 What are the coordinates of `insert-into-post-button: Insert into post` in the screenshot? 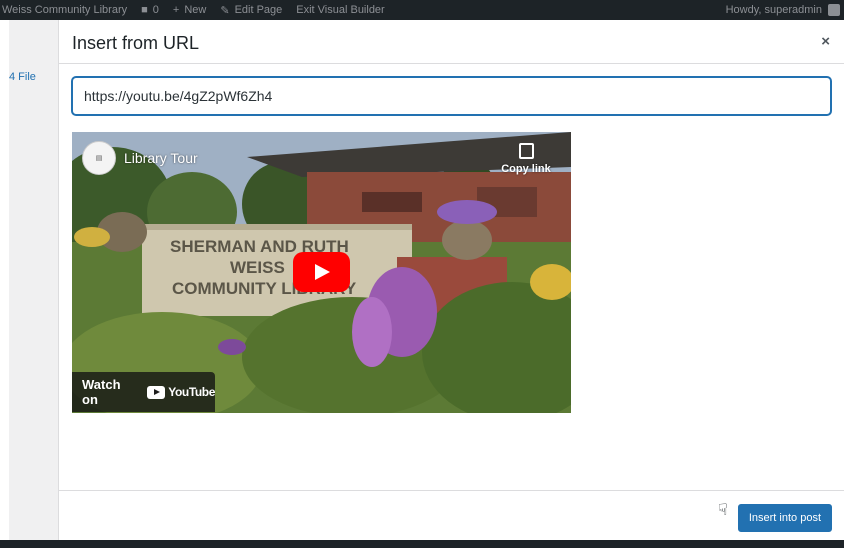 It's located at (784, 518).